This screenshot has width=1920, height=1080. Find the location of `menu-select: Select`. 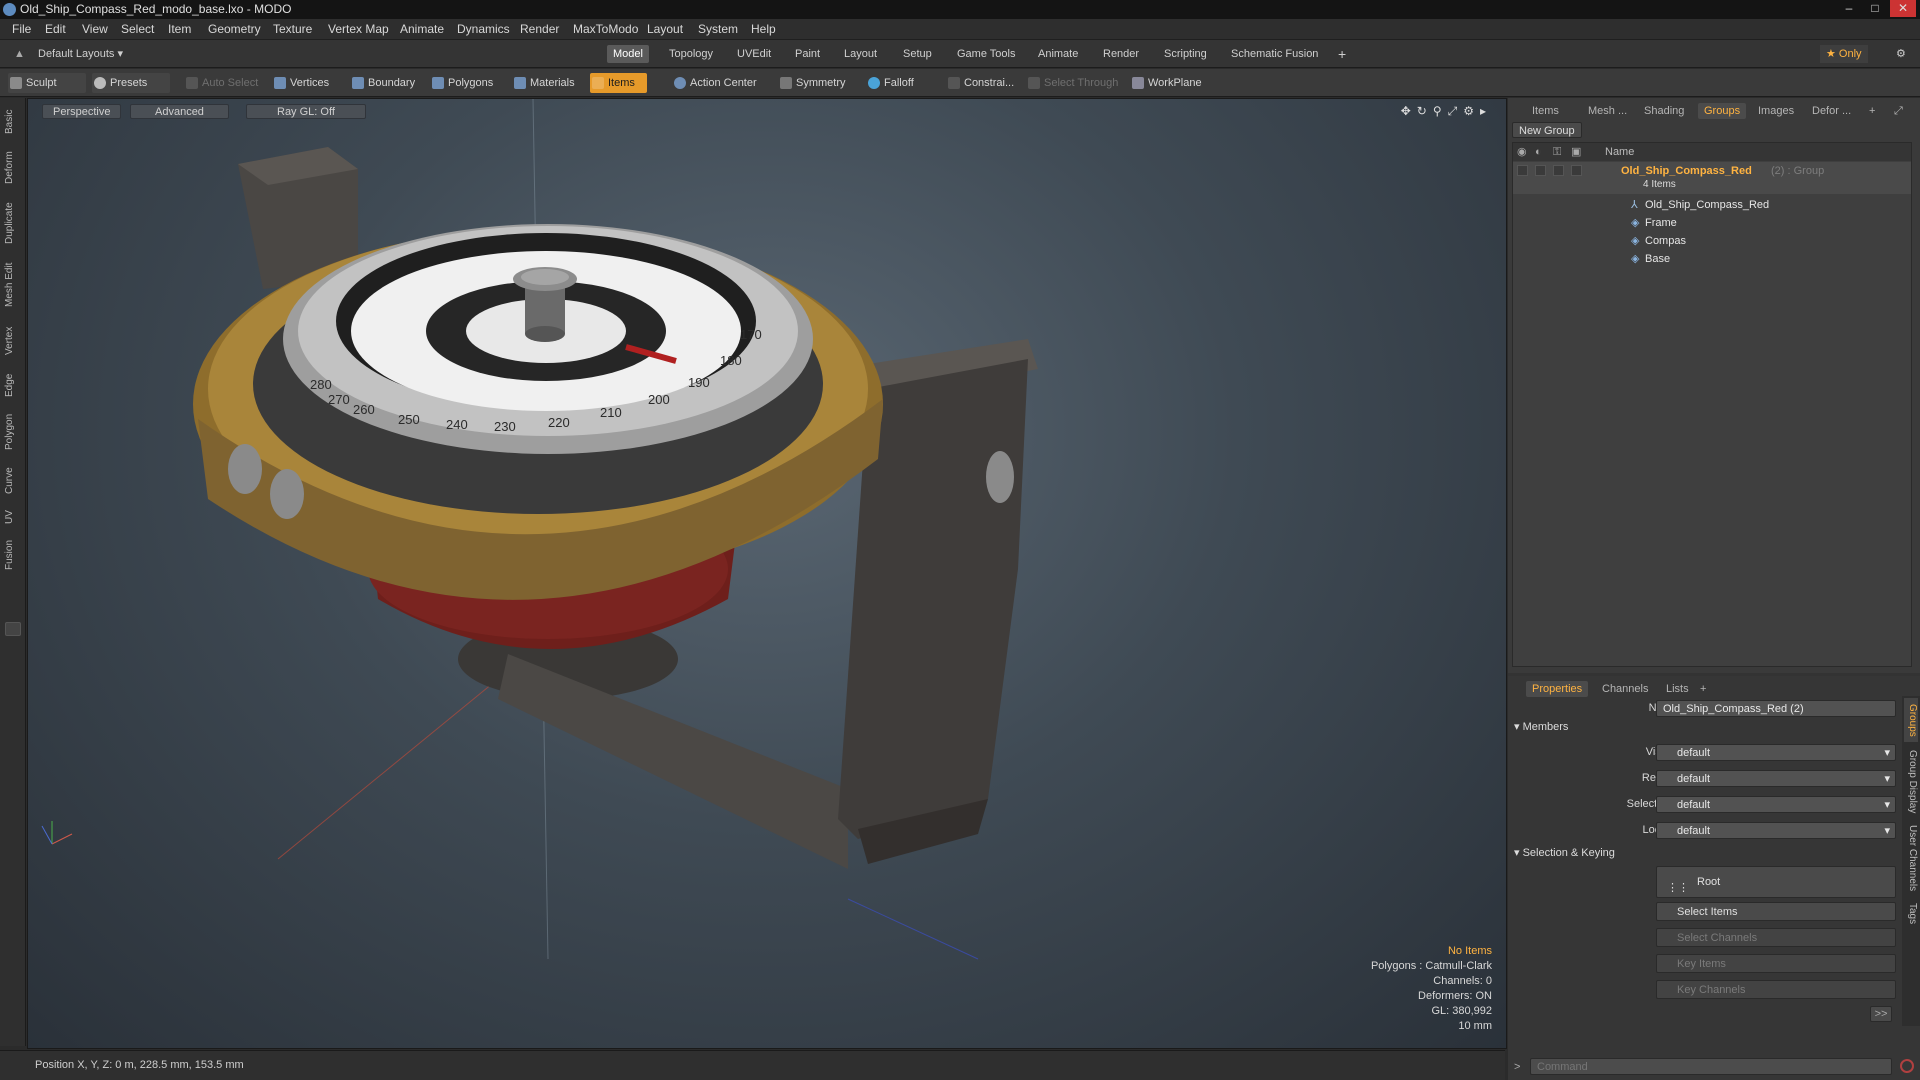

menu-select: Select is located at coordinates (137, 29).